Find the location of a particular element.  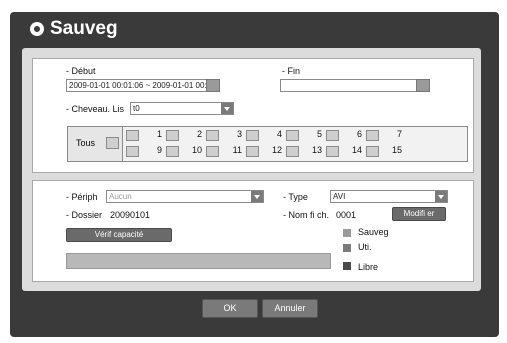

legend-label-libre: Libre is located at coordinates (368, 267).